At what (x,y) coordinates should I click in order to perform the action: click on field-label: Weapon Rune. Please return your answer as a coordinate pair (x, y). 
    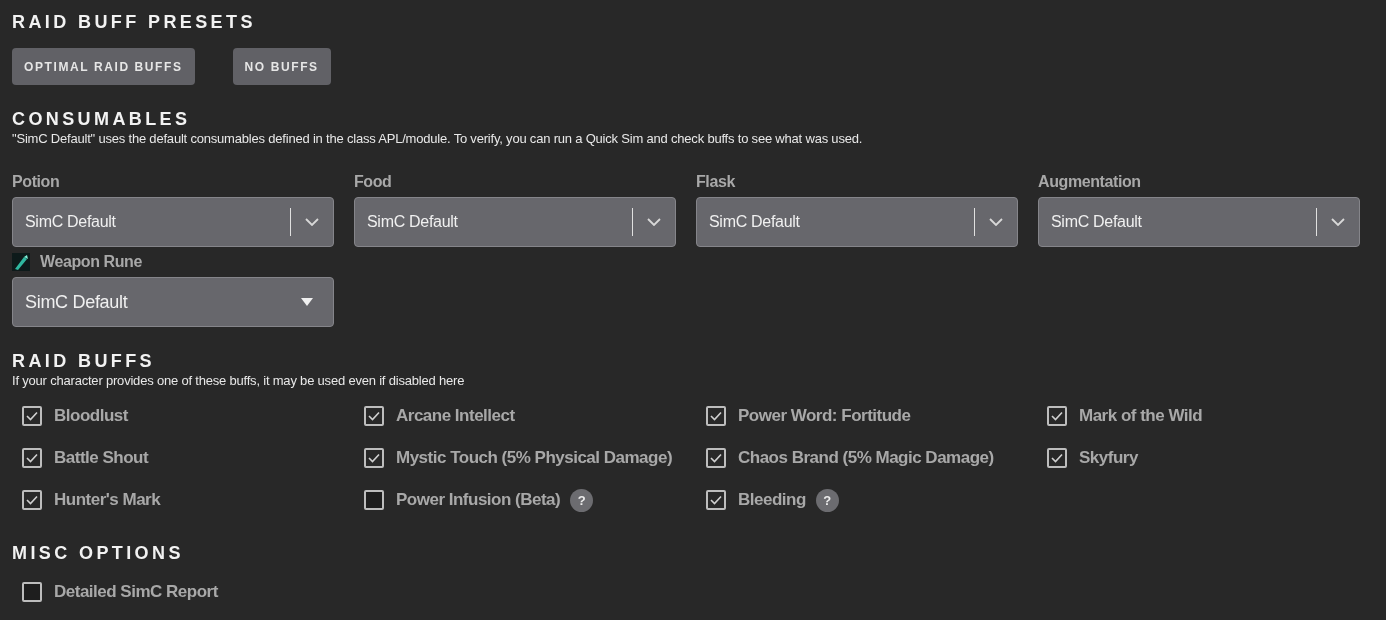
    Looking at the image, I should click on (91, 262).